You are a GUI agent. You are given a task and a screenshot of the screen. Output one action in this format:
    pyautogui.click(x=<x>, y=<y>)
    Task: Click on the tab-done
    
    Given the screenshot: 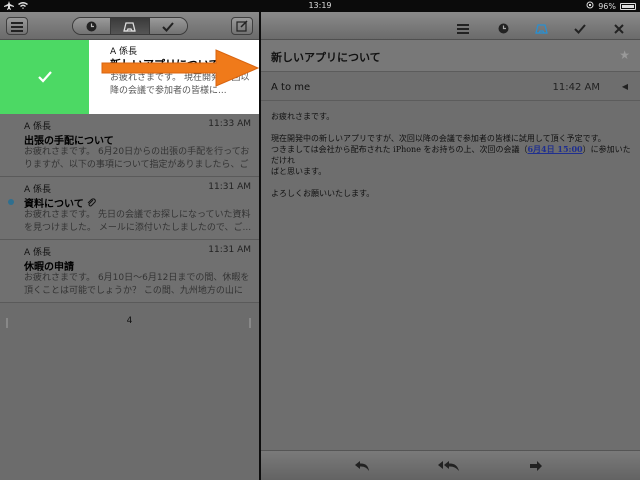 What is the action you would take?
    pyautogui.click(x=167, y=26)
    